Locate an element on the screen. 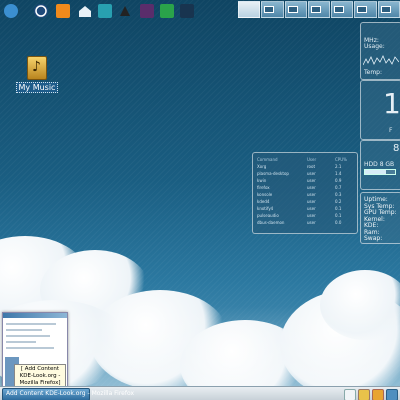 The height and width of the screenshot is (400, 400). process-row: konsole user 0.3 is located at coordinates (299, 194).